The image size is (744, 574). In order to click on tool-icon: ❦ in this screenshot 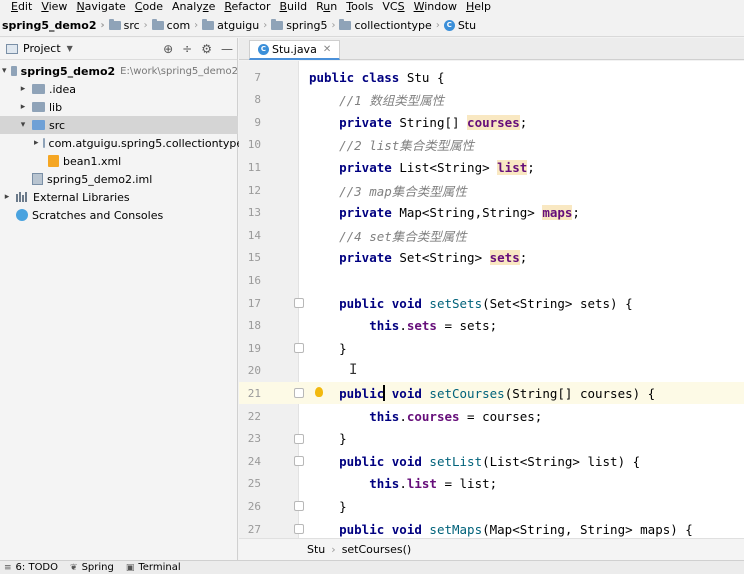, I will do `click(74, 567)`.